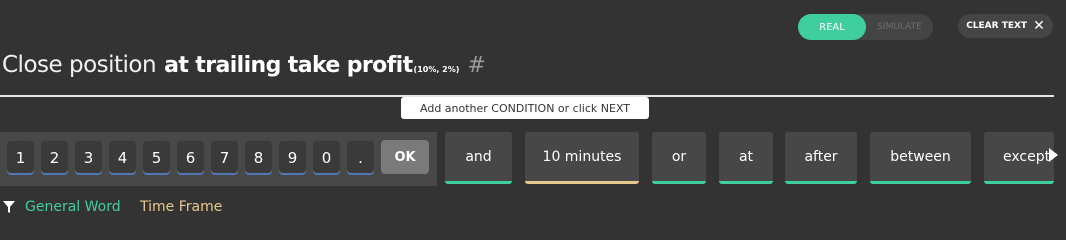 The height and width of the screenshot is (240, 1066). What do you see at coordinates (73, 207) in the screenshot?
I see `filter-general-word: General Word` at bounding box center [73, 207].